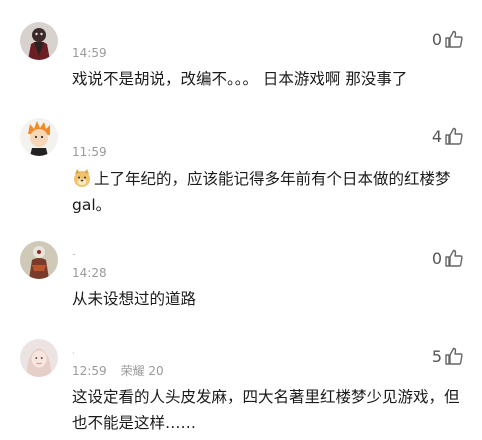 This screenshot has height=440, width=482. What do you see at coordinates (240, 79) in the screenshot?
I see `comment-text: 戏说不是胡说，改编不。。。 日本游戏啊 那没事了` at bounding box center [240, 79].